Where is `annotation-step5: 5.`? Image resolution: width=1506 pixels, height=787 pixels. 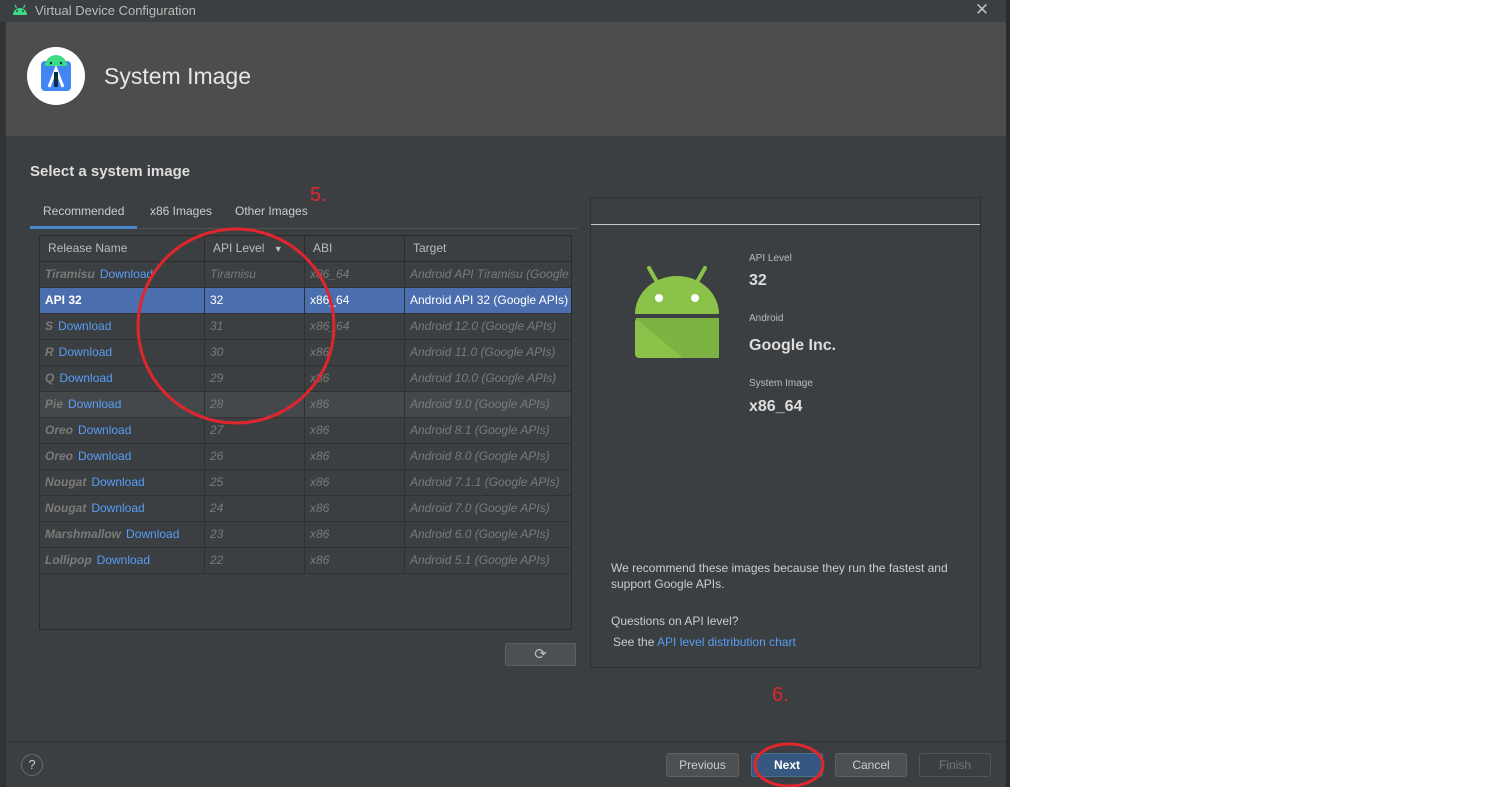 annotation-step5: 5. is located at coordinates (318, 195).